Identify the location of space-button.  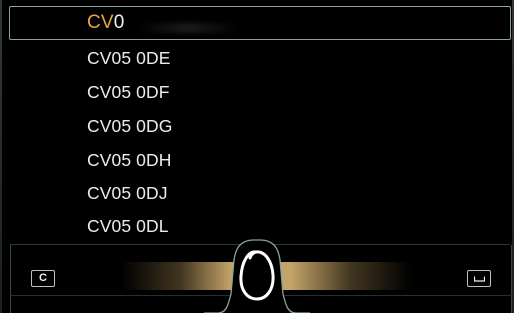
(479, 278).